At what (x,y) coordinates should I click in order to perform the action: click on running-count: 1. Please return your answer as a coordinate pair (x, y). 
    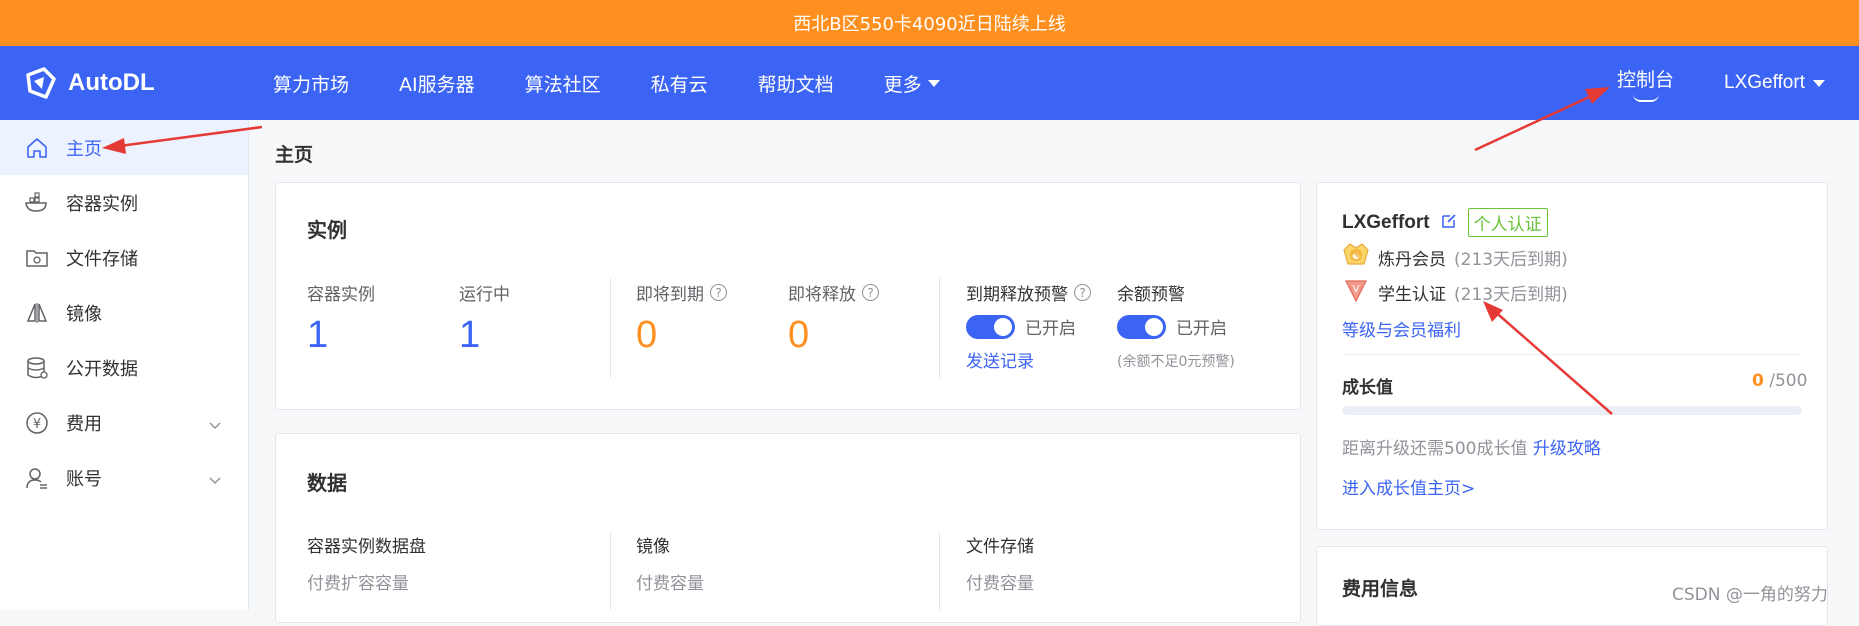
    Looking at the image, I should click on (469, 335).